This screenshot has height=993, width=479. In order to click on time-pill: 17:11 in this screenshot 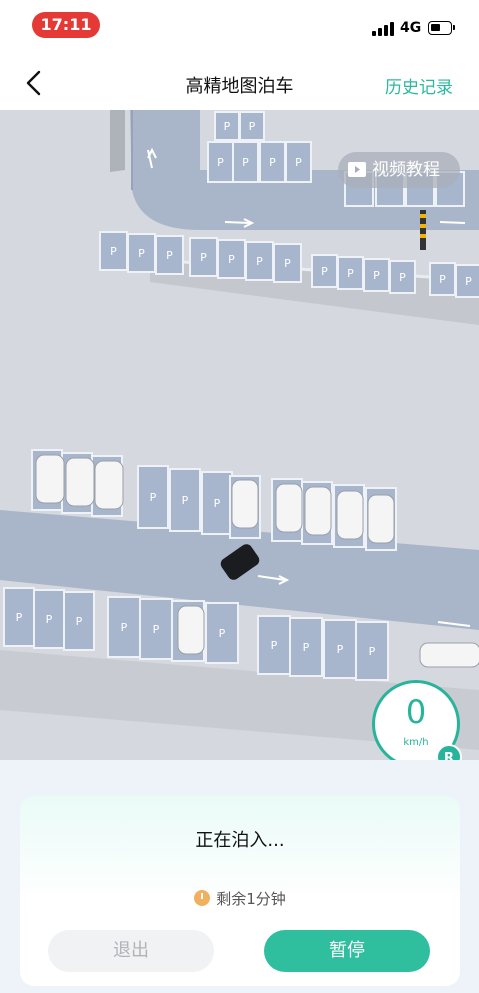, I will do `click(66, 25)`.